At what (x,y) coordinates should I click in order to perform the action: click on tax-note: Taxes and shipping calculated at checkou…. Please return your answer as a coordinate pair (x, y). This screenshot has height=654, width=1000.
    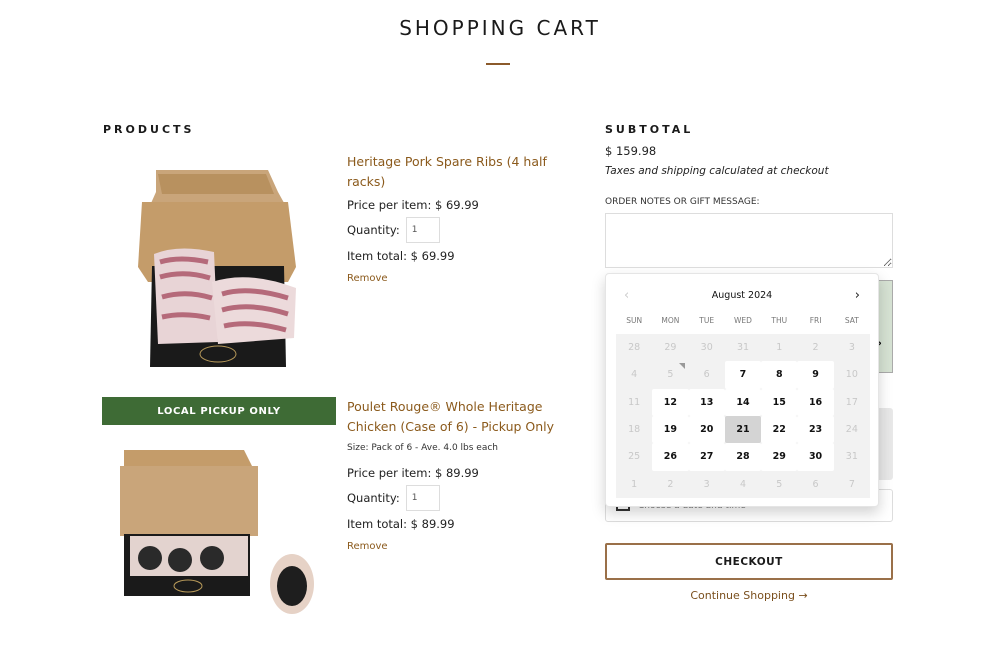
    Looking at the image, I should click on (717, 171).